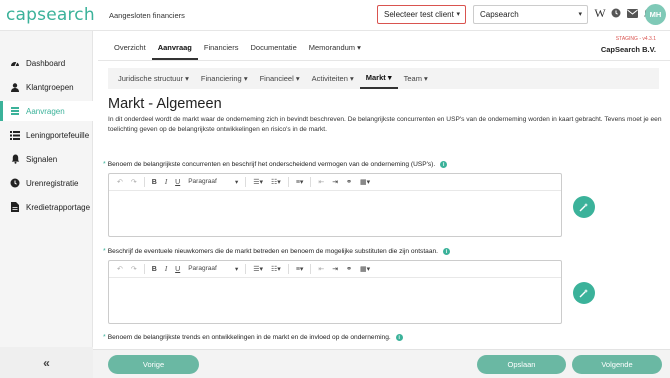  What do you see at coordinates (50, 87) in the screenshot?
I see `sidebar-item-label: Klantgroepen` at bounding box center [50, 87].